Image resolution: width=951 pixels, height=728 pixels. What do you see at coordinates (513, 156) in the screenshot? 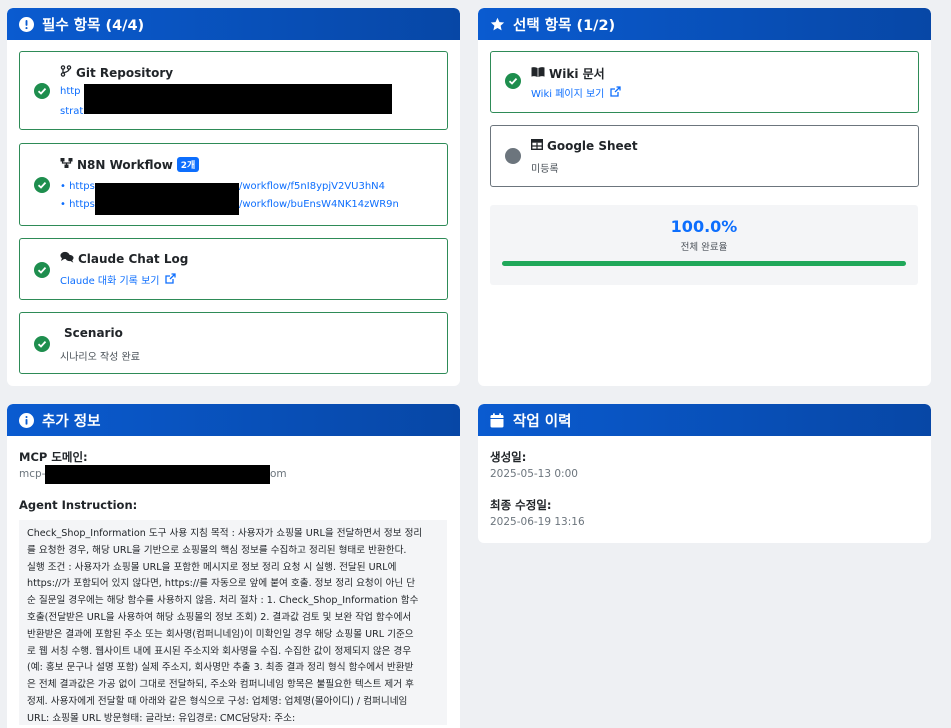
I see `pending-circle-icon` at bounding box center [513, 156].